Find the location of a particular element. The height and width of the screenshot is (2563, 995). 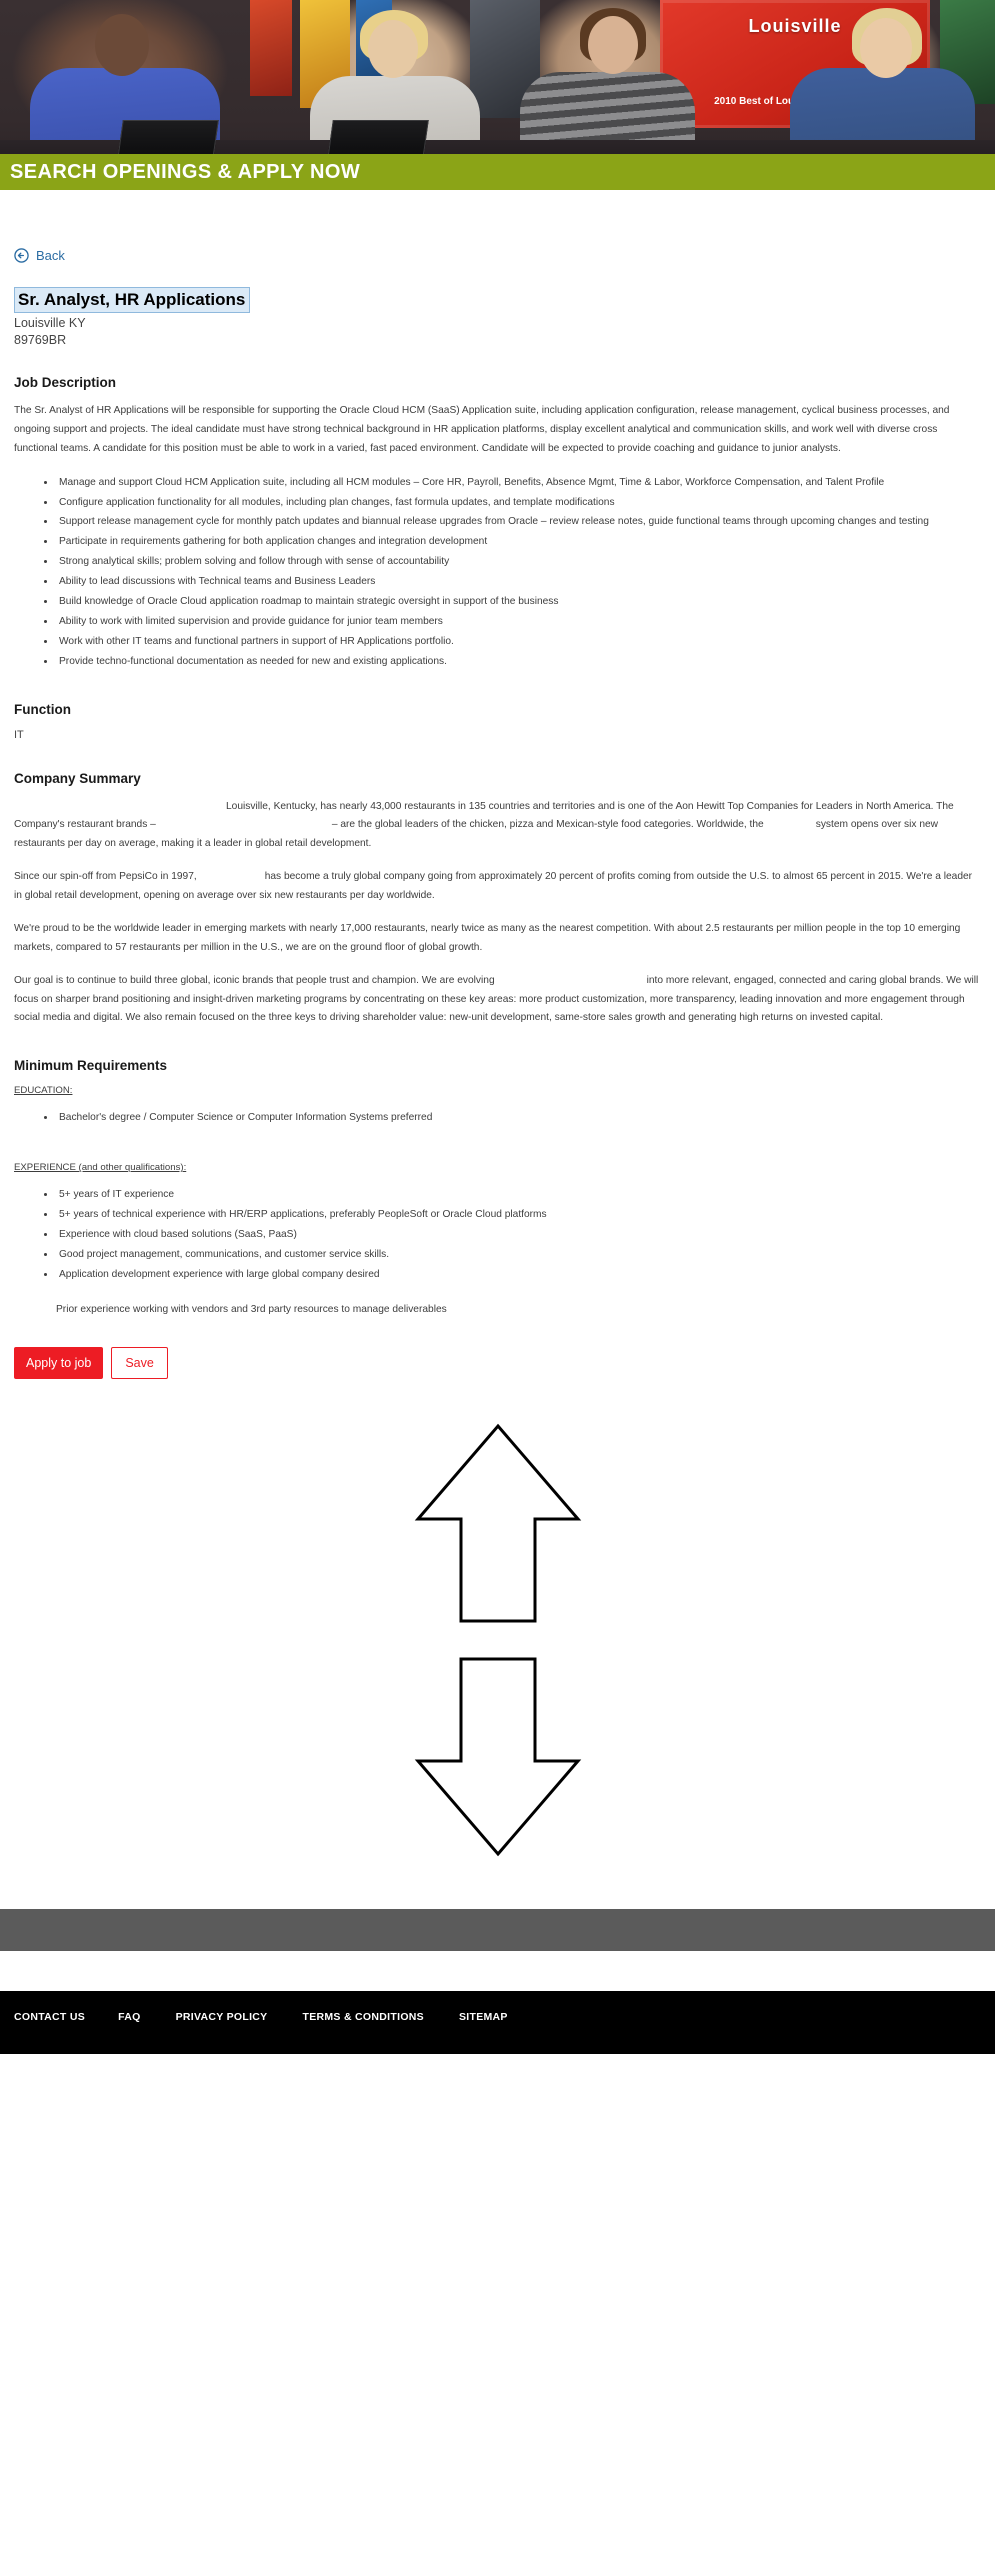

education-label: EDUCATION: is located at coordinates (43, 1091).